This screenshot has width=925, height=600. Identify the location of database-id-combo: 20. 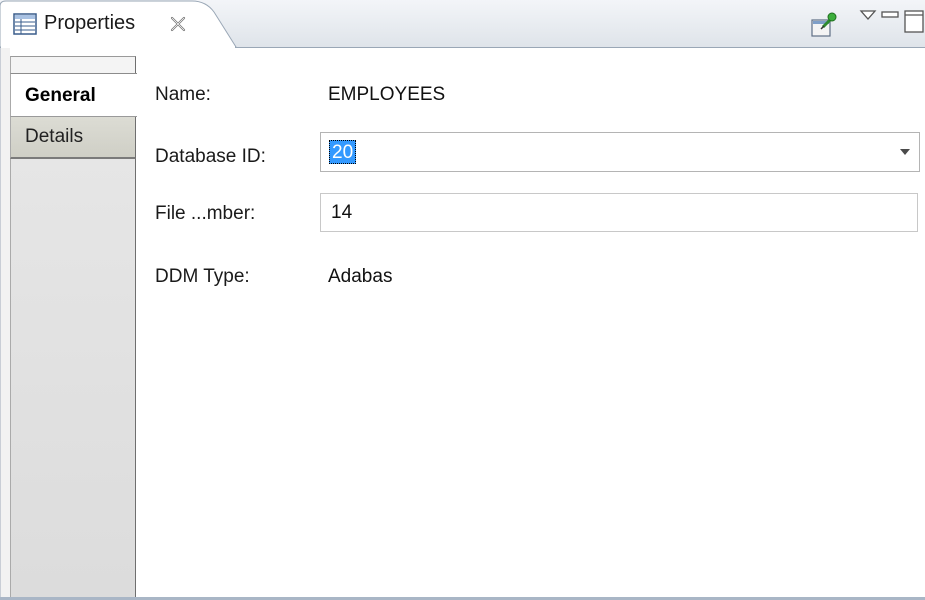
(620, 152).